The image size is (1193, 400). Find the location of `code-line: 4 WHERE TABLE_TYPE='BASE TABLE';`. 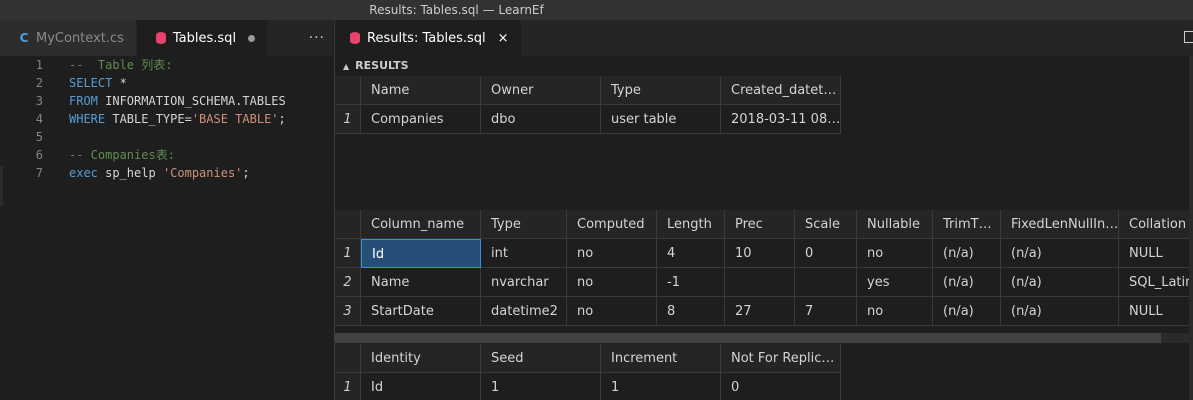

code-line: 4 WHERE TABLE_TYPE='BASE TABLE'; is located at coordinates (166, 119).